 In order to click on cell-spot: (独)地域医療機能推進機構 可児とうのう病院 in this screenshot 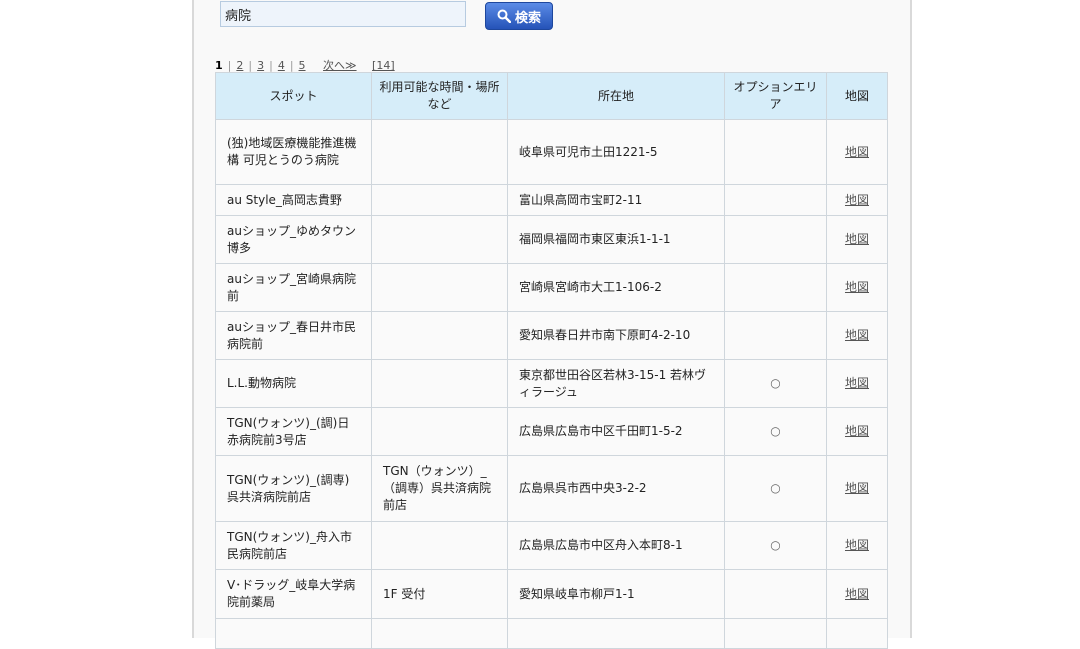, I will do `click(293, 152)`.